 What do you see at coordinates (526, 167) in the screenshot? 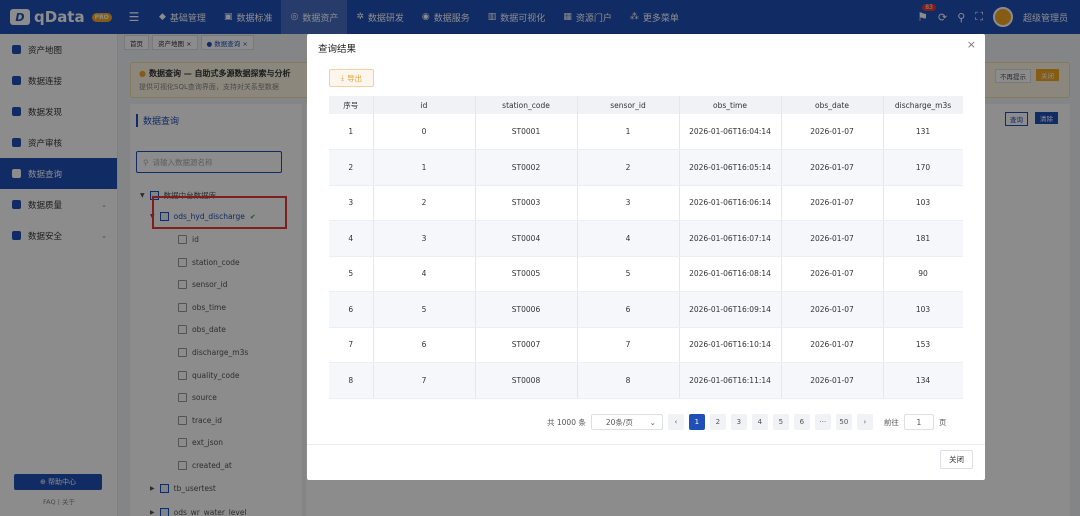
I see `table-cell: ST0002` at bounding box center [526, 167].